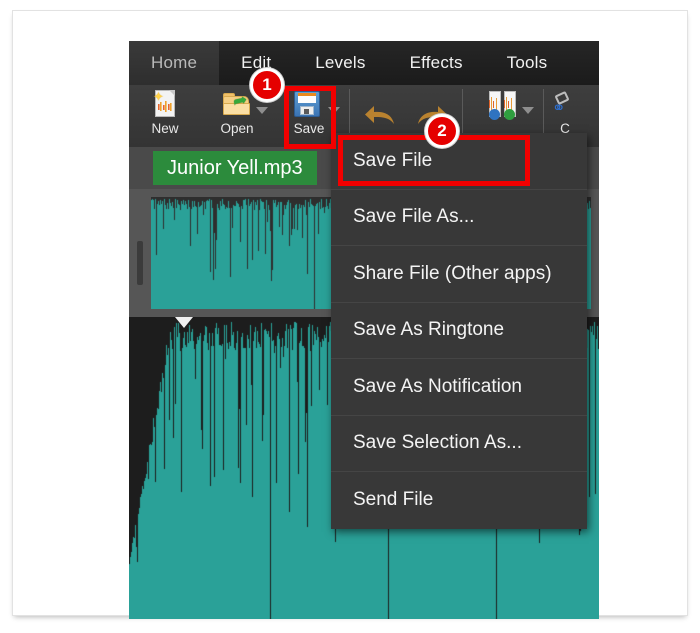 This screenshot has height=633, width=700. Describe the element at coordinates (379, 115) in the screenshot. I see `undo-arrow-icon` at that location.